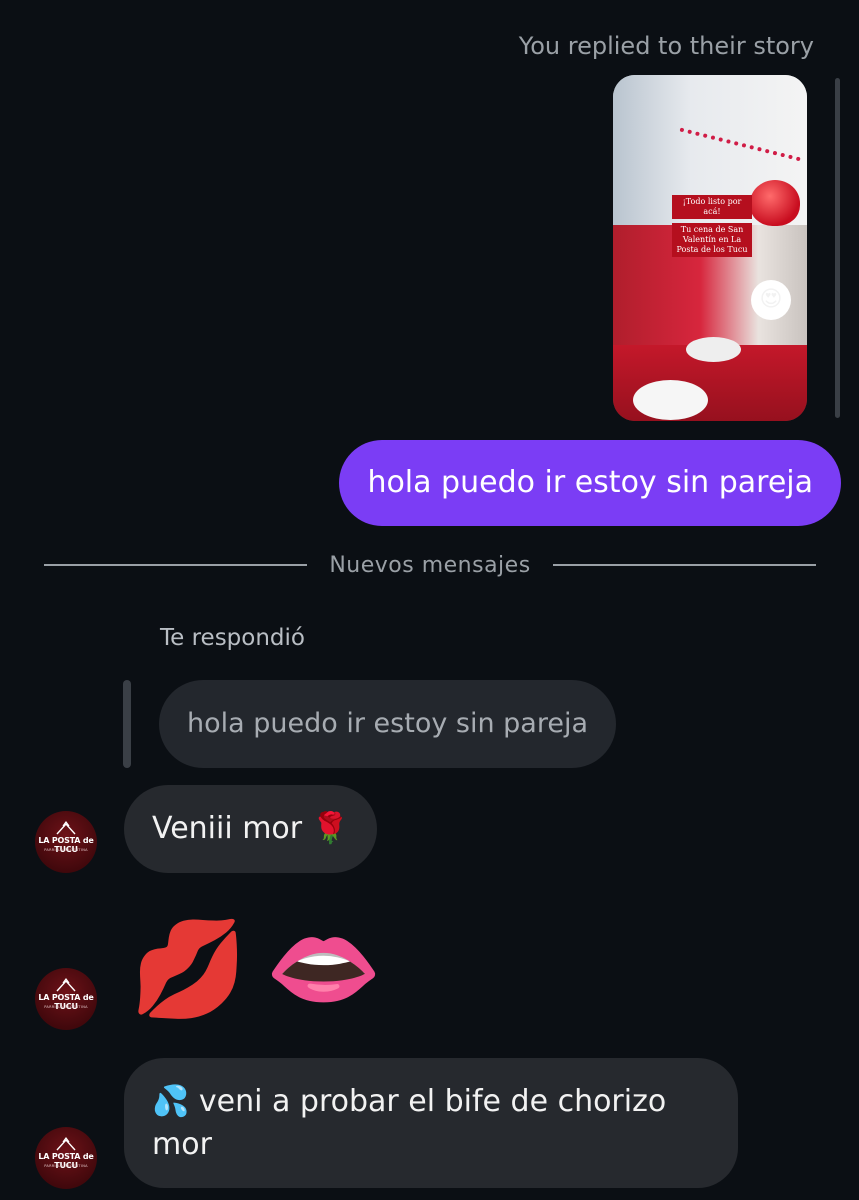  I want to click on mouth-icon: 👄, so click(324, 969).